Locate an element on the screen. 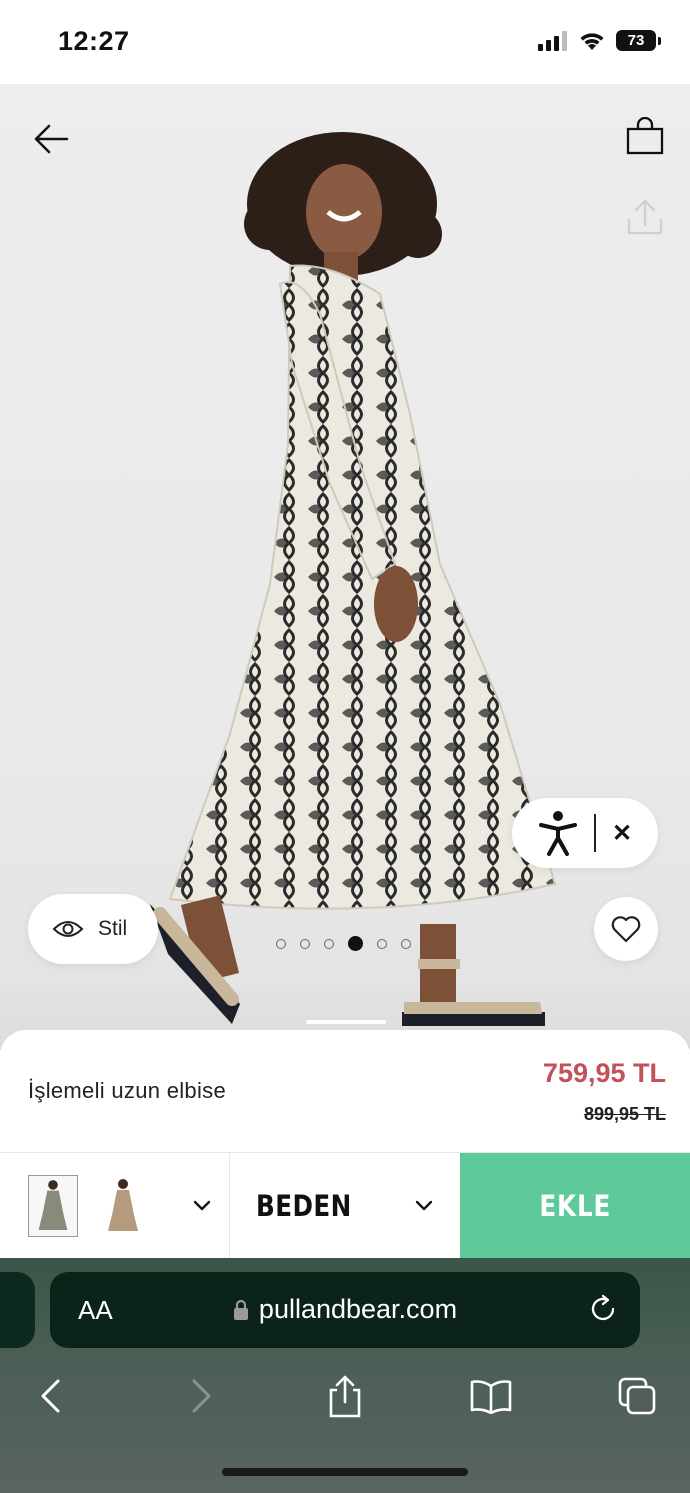  accessibility-icon is located at coordinates (558, 833).